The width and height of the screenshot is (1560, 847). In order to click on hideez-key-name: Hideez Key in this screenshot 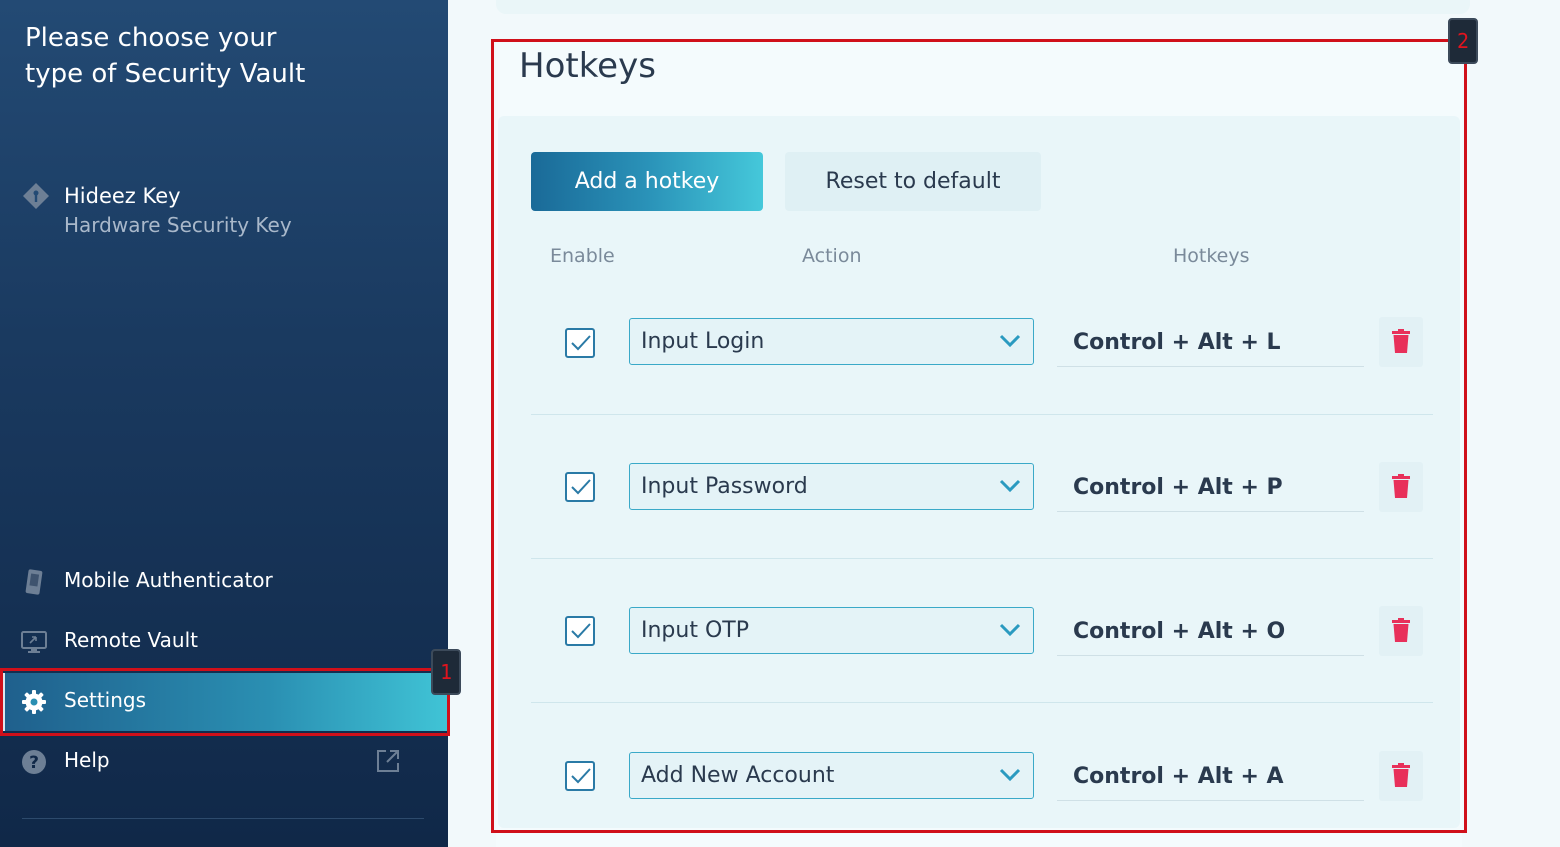, I will do `click(122, 196)`.